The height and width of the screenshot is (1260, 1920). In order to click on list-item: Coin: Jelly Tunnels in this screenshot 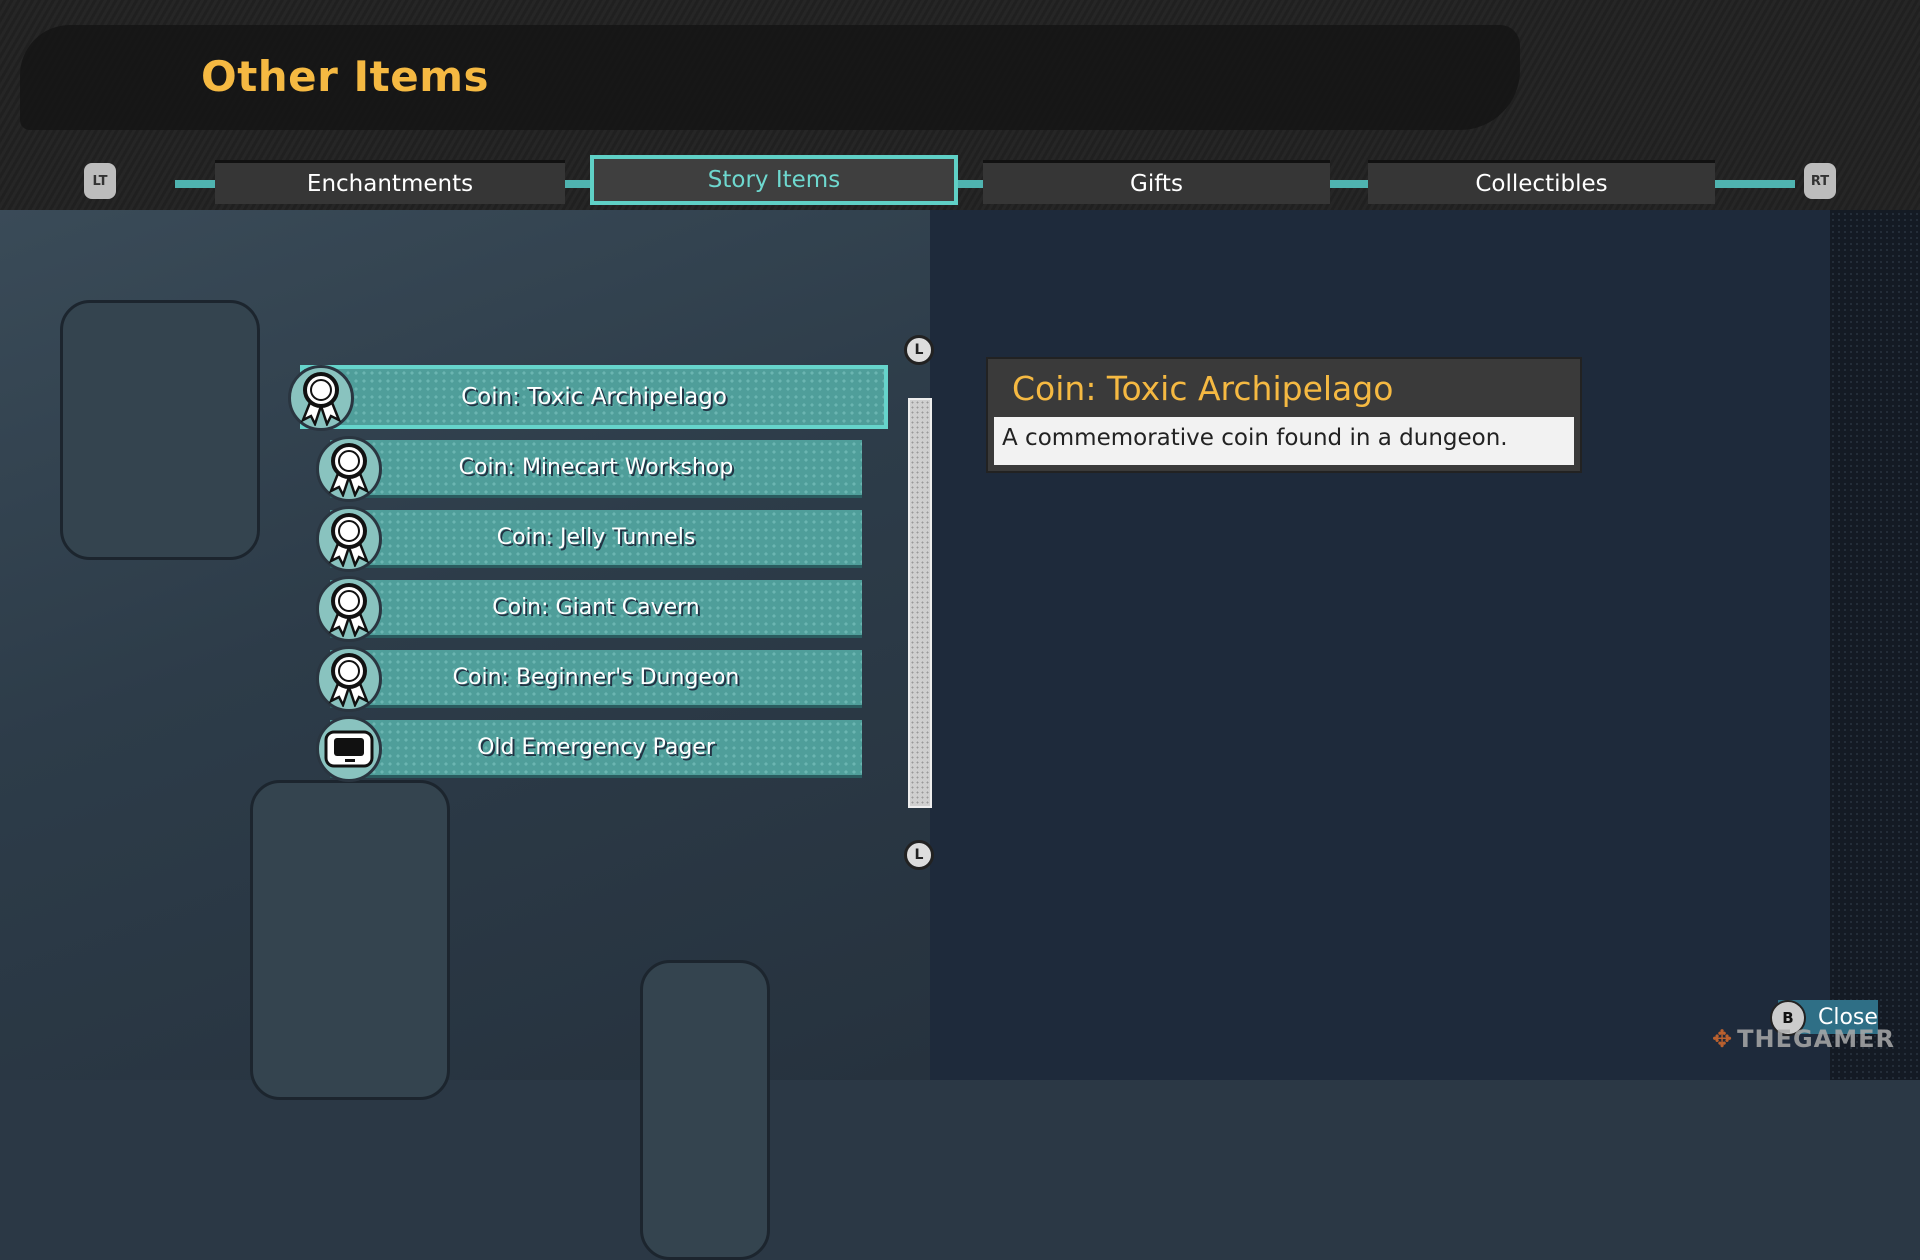, I will do `click(596, 539)`.